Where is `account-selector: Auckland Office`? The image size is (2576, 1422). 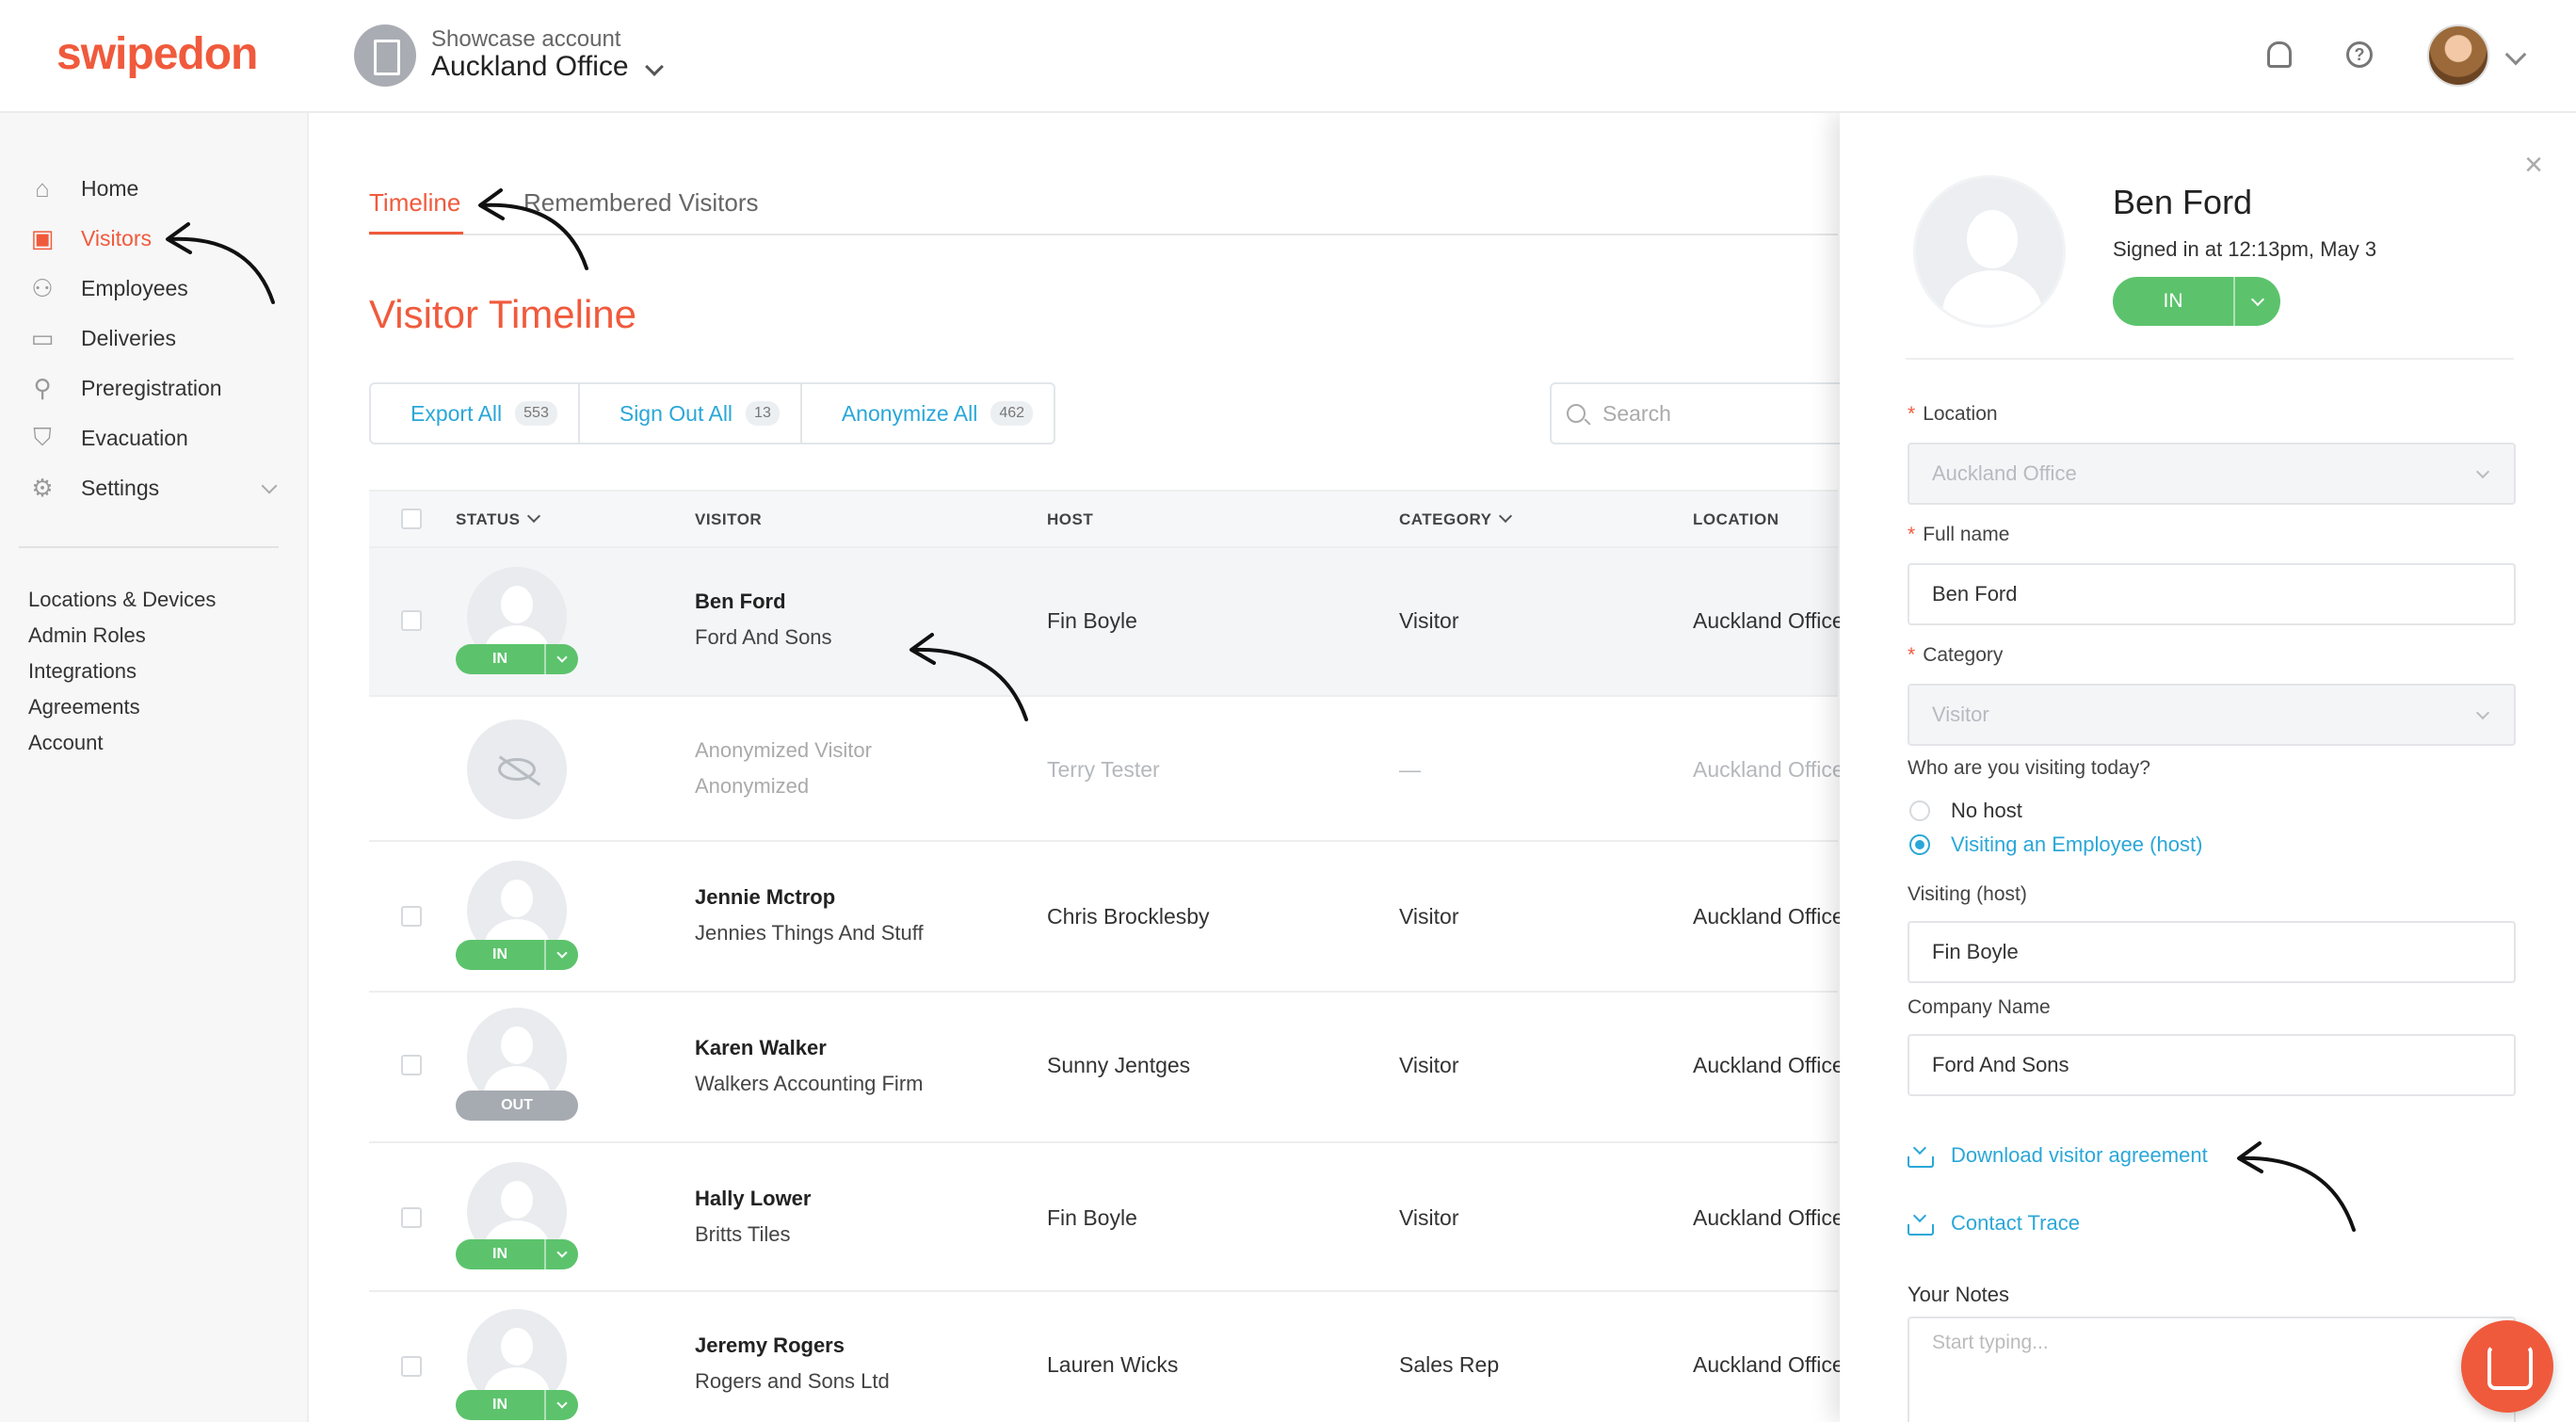 account-selector: Auckland Office is located at coordinates (530, 67).